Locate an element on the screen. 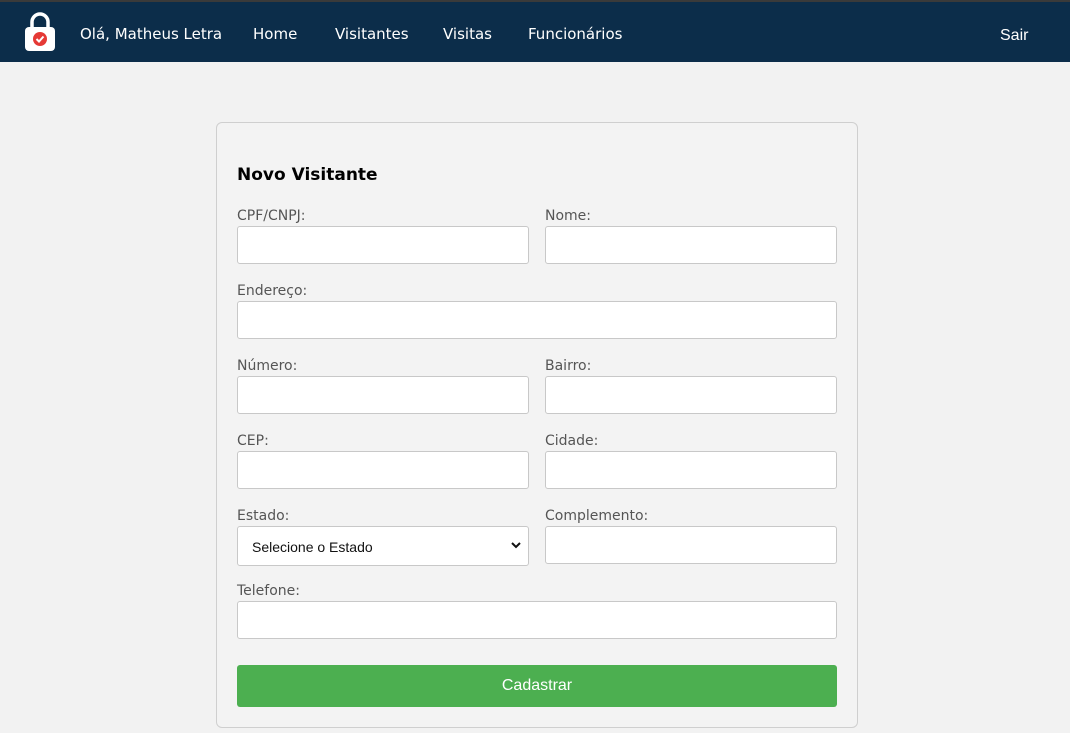 This screenshot has height=733, width=1070. complemento-input is located at coordinates (691, 545).